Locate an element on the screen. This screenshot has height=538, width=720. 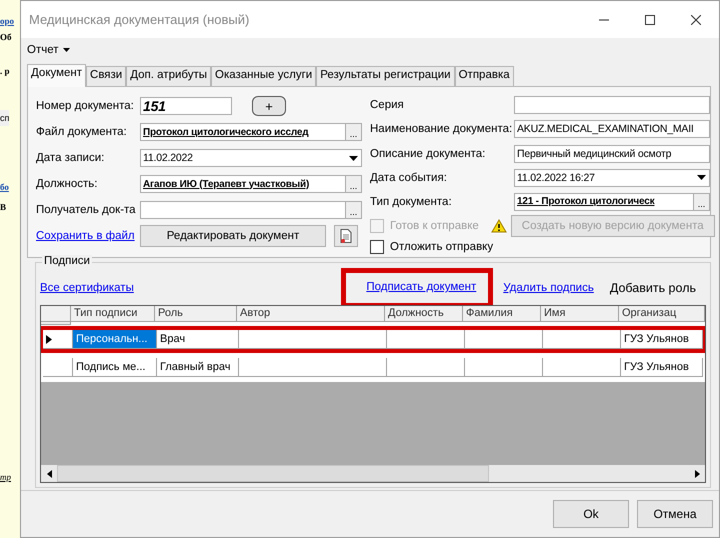
tab: Отправка is located at coordinates (484, 76).